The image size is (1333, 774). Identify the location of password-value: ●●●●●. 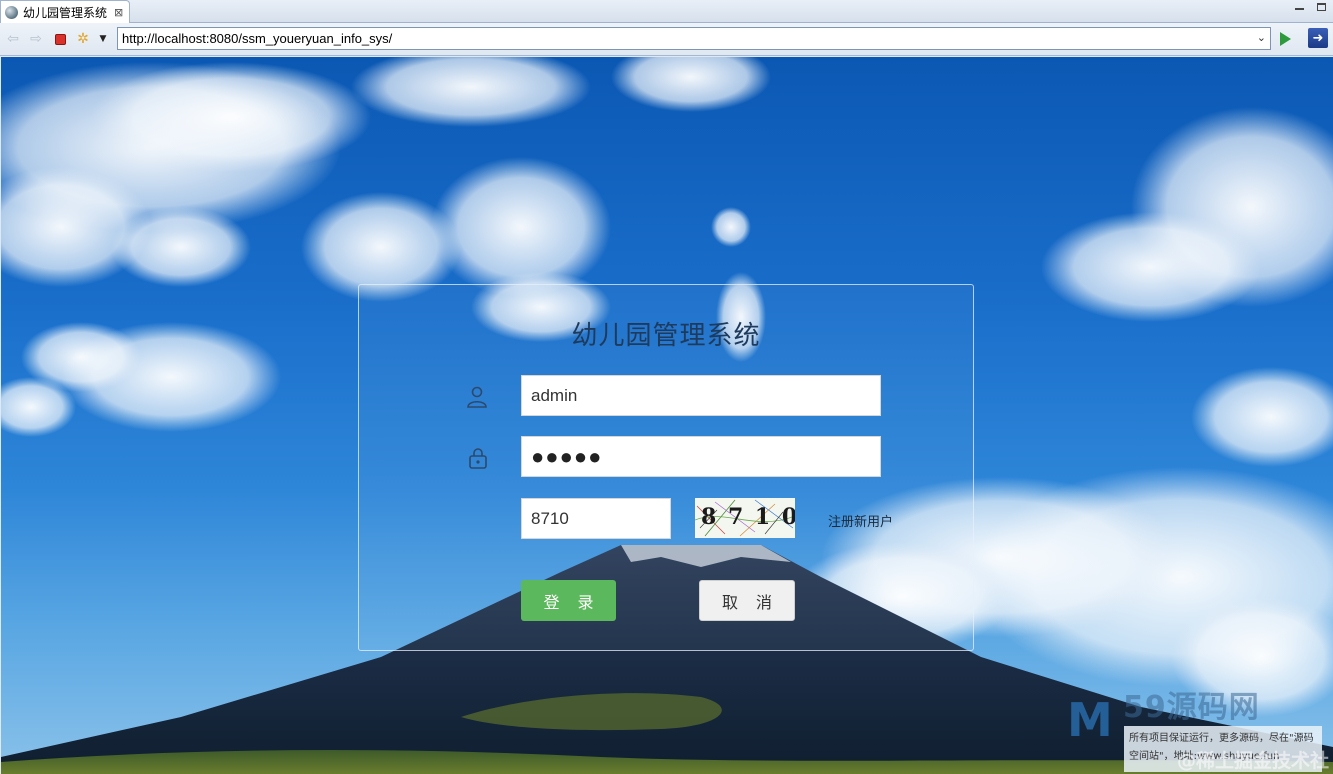
(567, 456).